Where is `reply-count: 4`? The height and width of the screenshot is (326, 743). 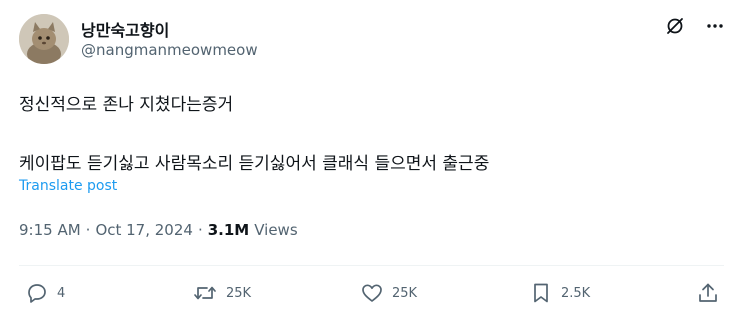 reply-count: 4 is located at coordinates (61, 293).